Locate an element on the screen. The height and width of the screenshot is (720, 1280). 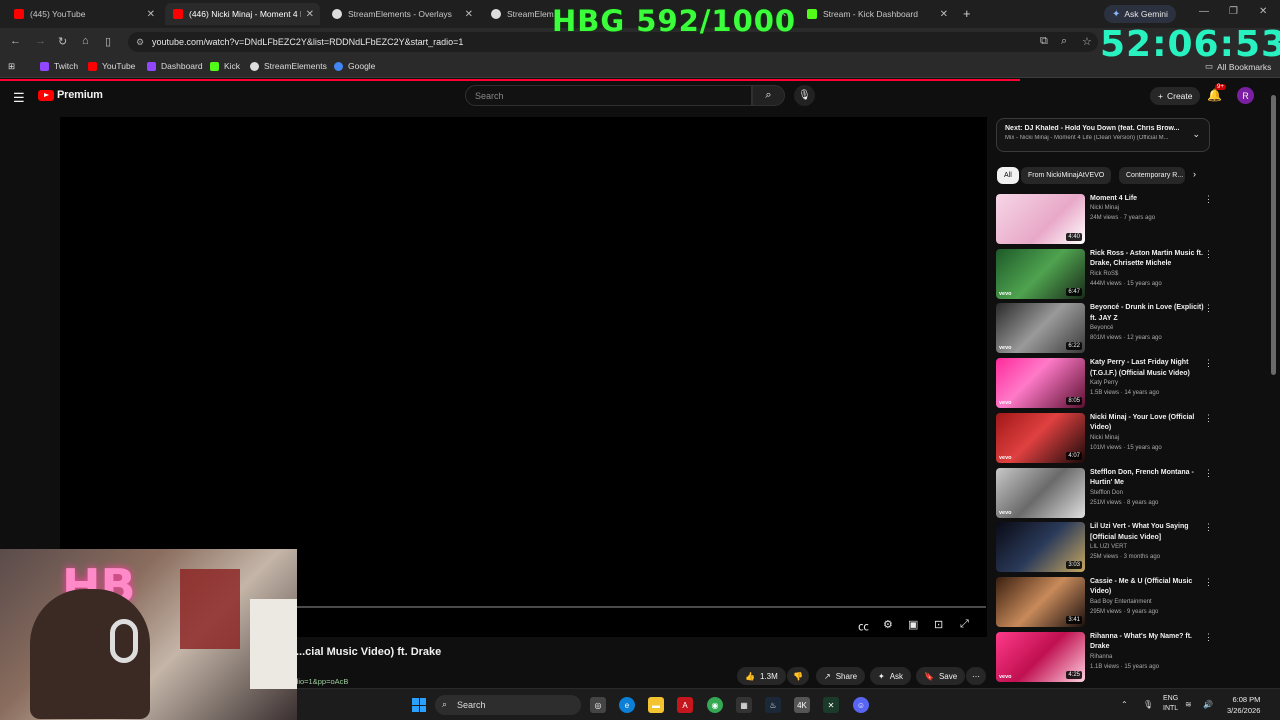
notifications-bell-icon: 🔔 is located at coordinates (1214, 95).